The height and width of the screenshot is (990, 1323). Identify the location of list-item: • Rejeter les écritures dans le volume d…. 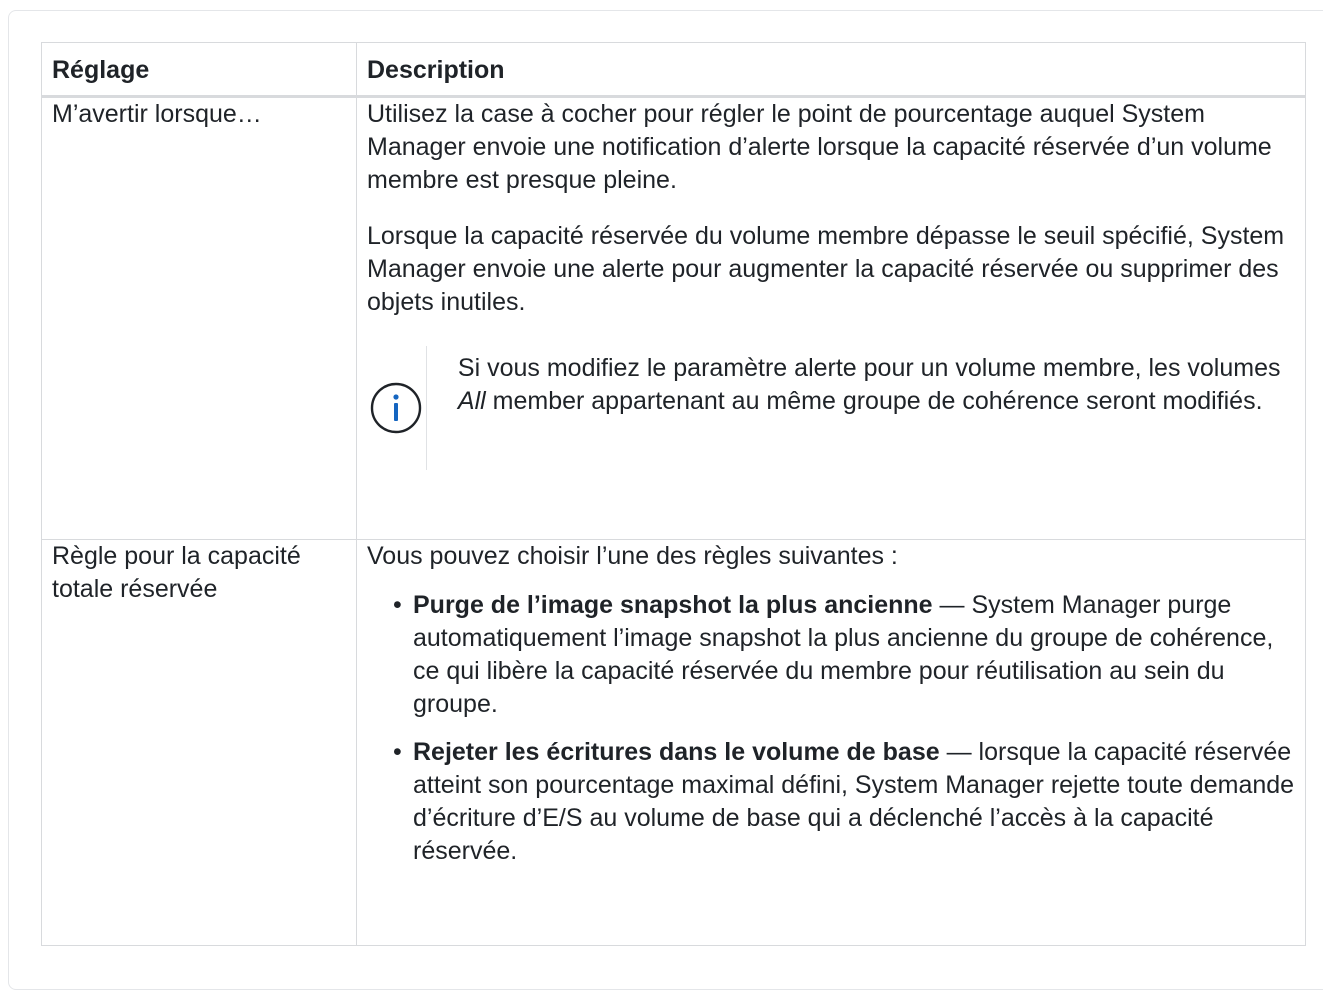
(843, 802).